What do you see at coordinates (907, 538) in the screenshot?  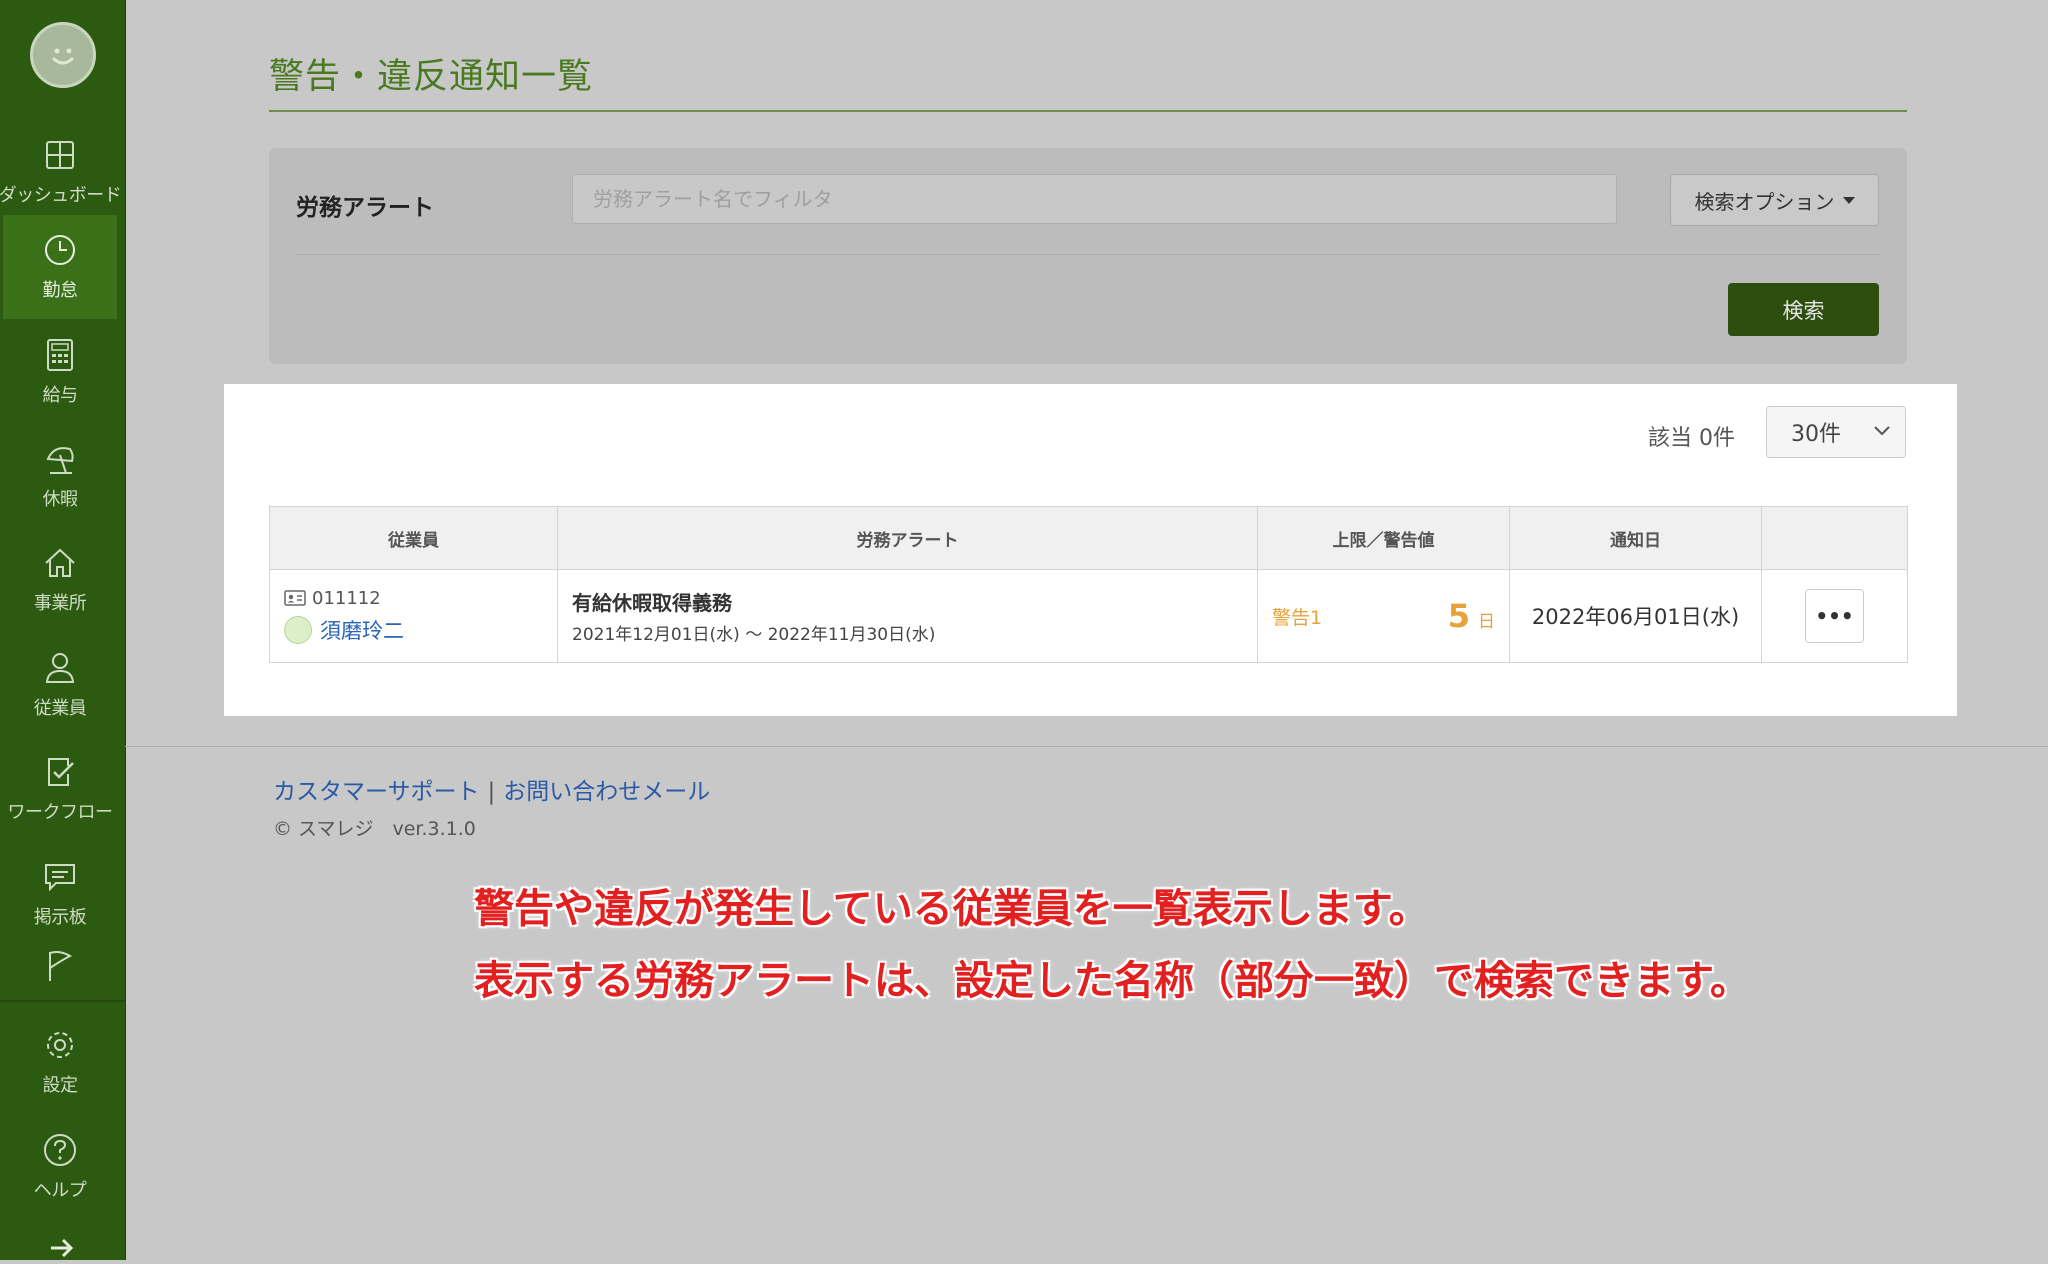 I see `column-header-alert: 労務アラート` at bounding box center [907, 538].